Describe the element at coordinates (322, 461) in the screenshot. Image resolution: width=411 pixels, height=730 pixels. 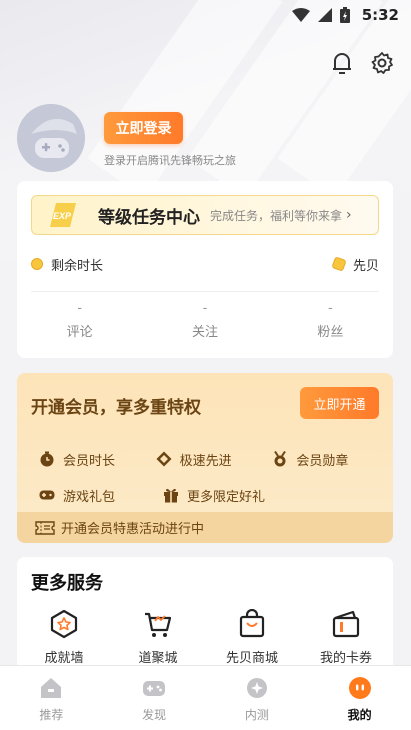
I see `vip-perk-label: 会员勋章` at that location.